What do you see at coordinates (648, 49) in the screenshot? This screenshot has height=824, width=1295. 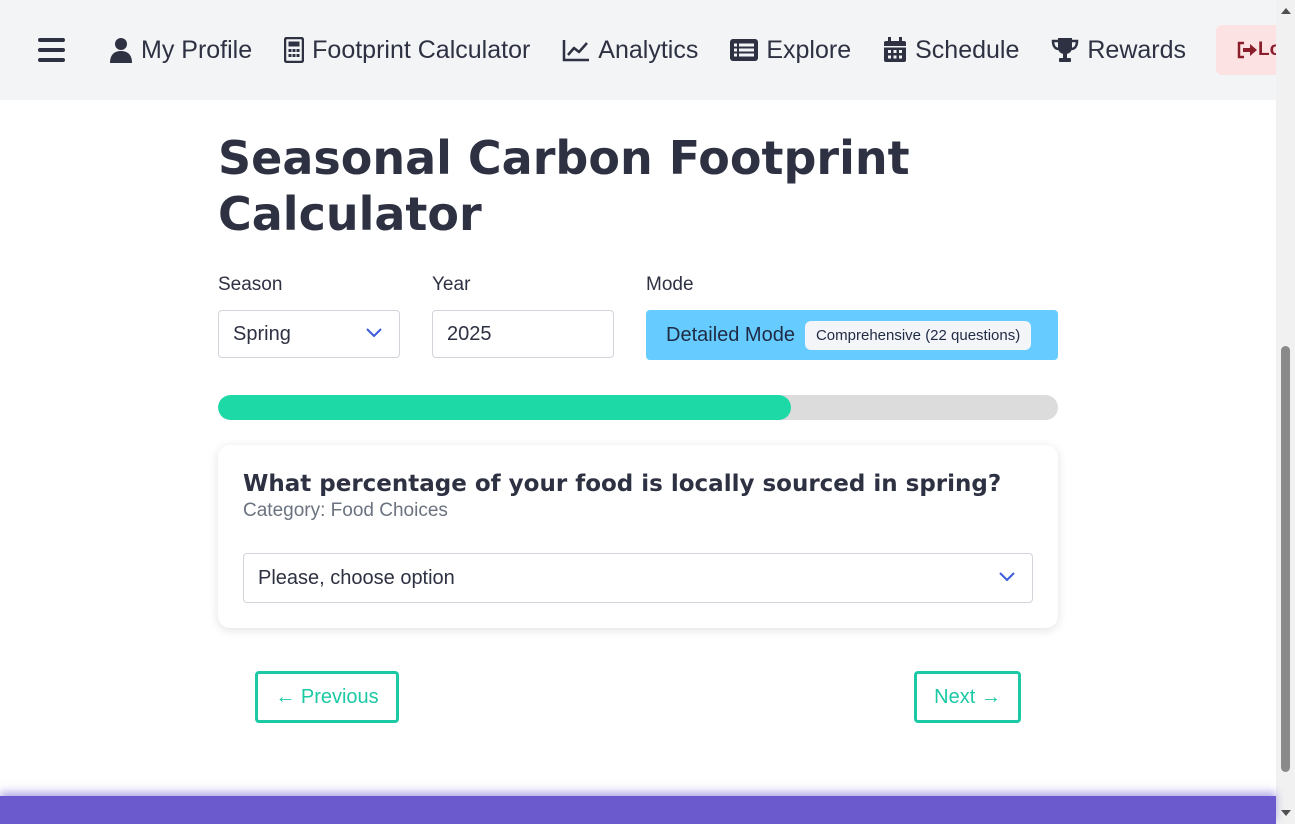 I see `nav-item-label: Analytics` at bounding box center [648, 49].